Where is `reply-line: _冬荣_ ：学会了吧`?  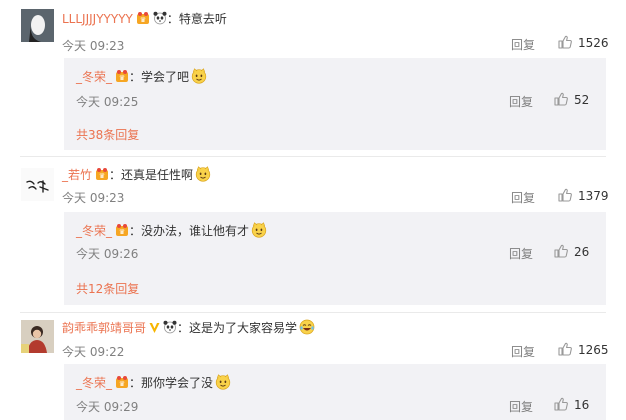 reply-line: _冬荣_ ：学会了吧 is located at coordinates (141, 76).